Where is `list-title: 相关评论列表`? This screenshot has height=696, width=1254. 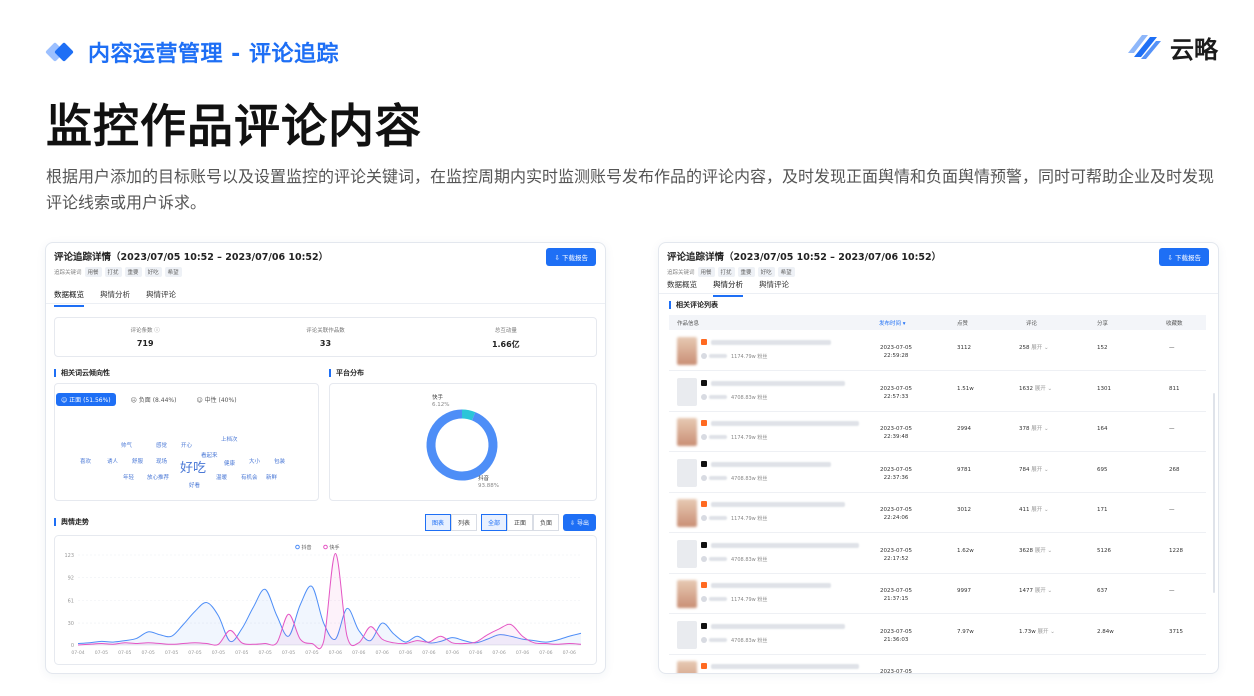 list-title: 相关评论列表 is located at coordinates (693, 305).